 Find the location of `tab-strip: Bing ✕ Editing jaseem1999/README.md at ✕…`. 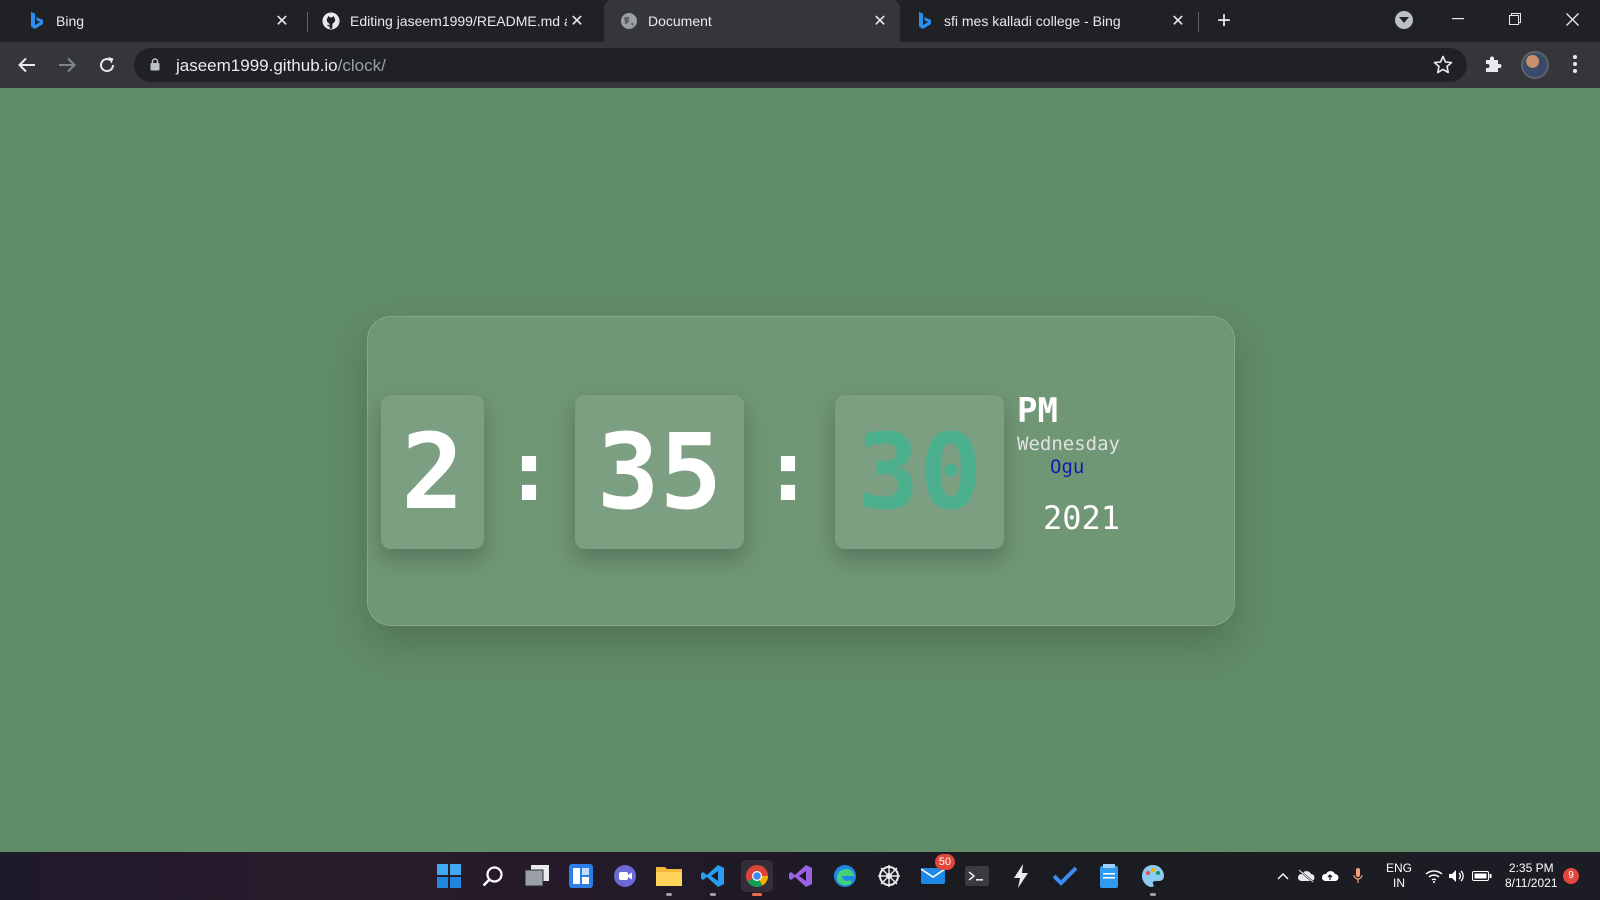

tab-strip: Bing ✕ Editing jaseem1999/README.md at ✕… is located at coordinates (800, 21).